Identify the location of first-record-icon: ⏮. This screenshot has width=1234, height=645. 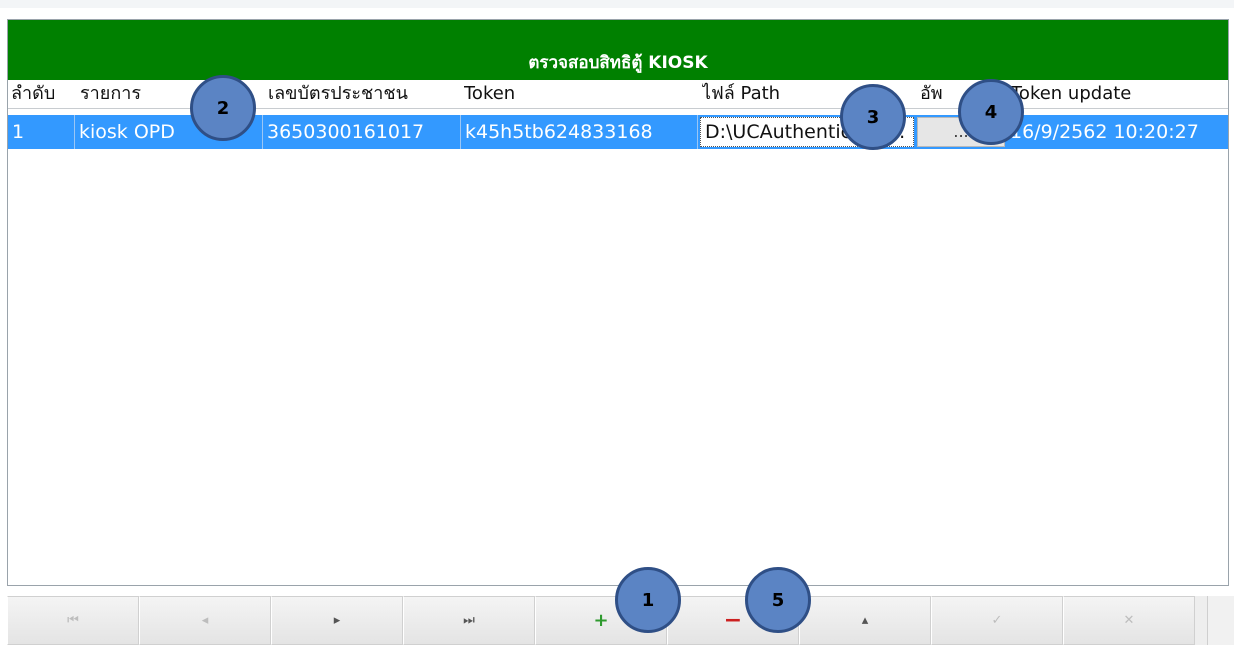
(73, 620).